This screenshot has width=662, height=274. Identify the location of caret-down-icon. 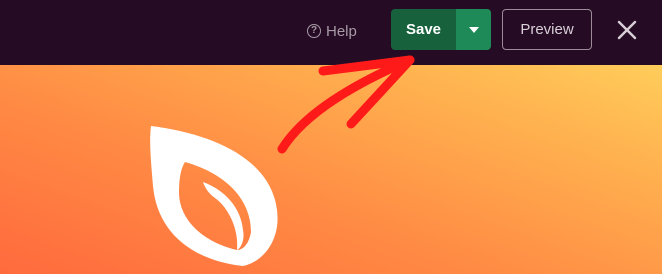
(473, 29).